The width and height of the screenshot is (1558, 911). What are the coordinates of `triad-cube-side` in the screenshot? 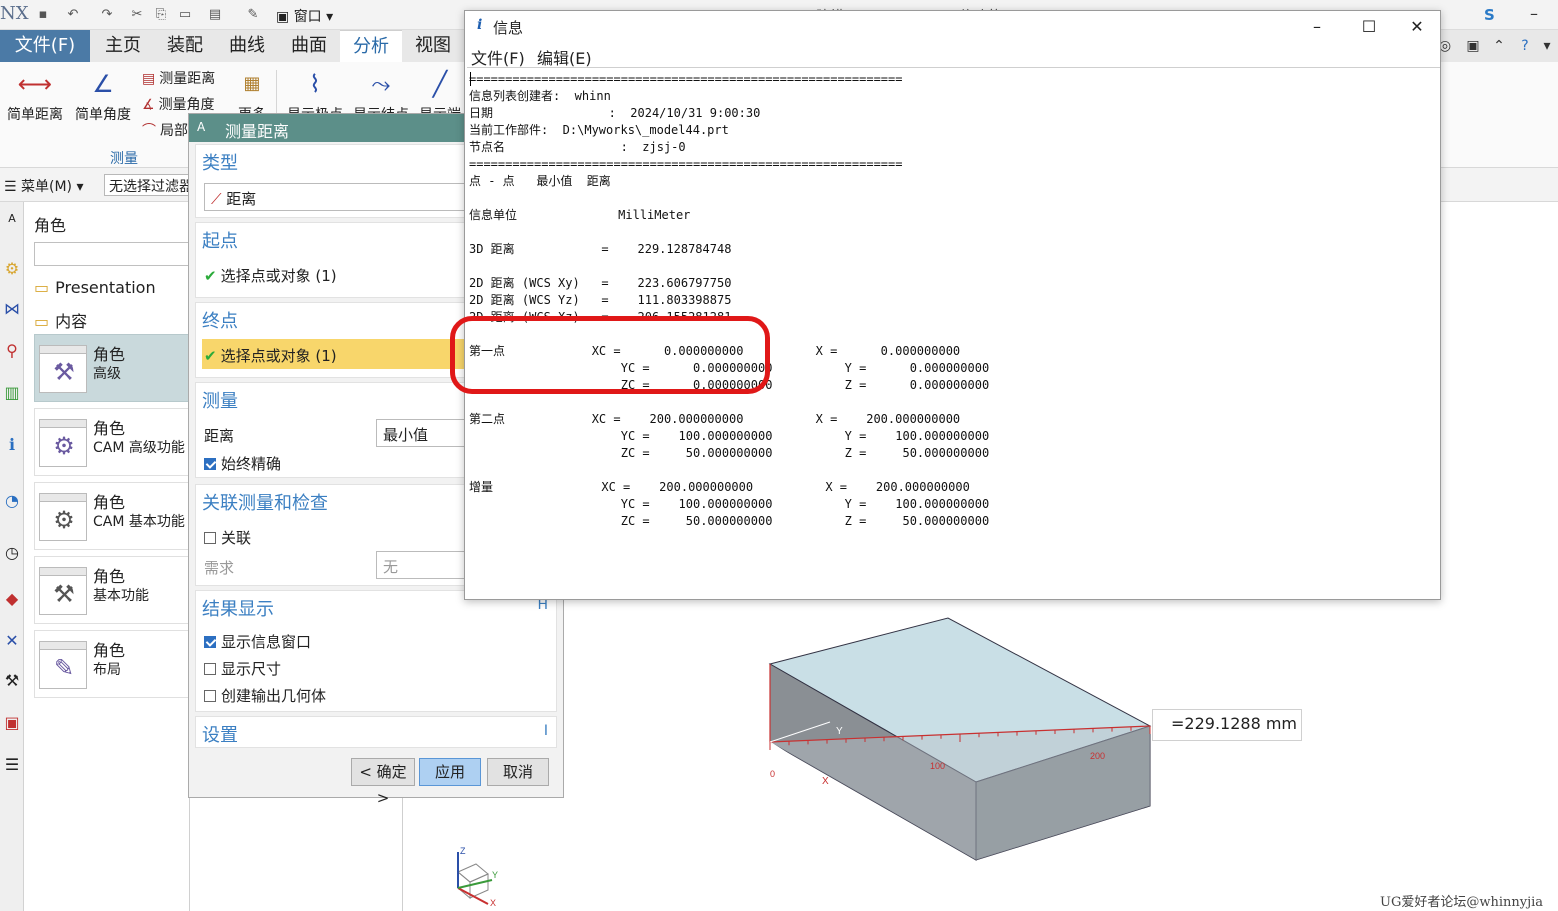 It's located at (479, 886).